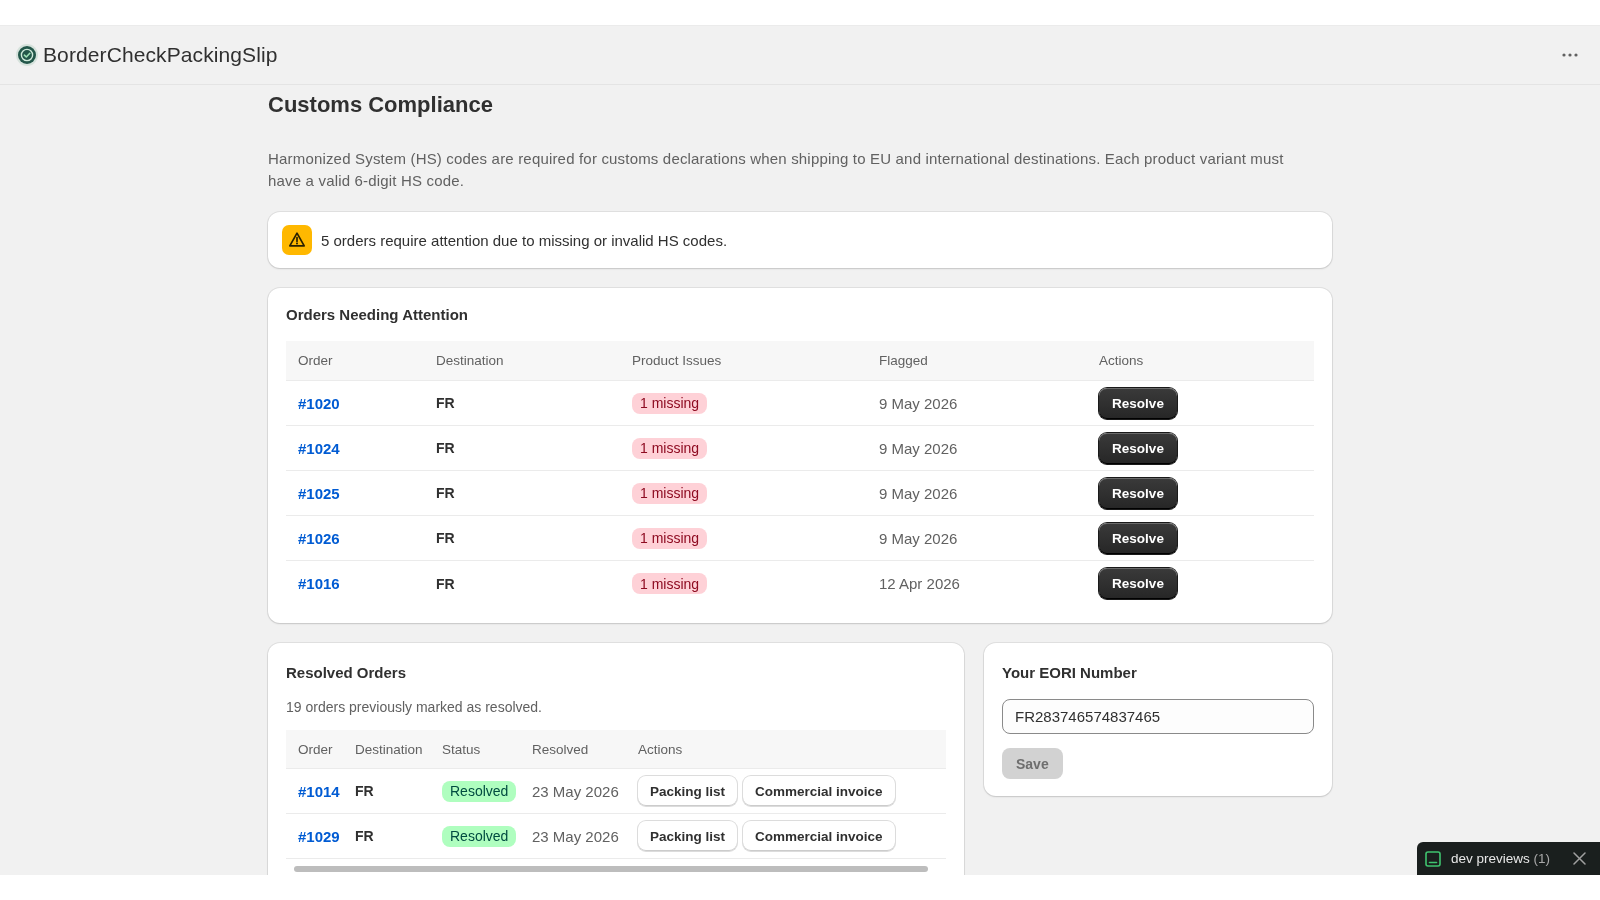  Describe the element at coordinates (319, 538) in the screenshot. I see `order-link: #1026` at that location.